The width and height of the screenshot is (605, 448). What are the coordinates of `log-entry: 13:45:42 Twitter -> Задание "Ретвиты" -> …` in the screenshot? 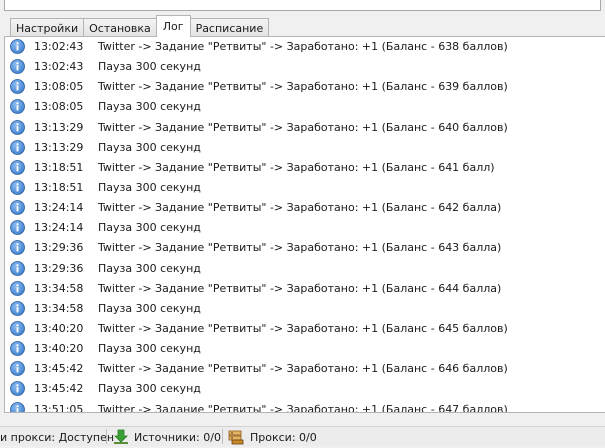 It's located at (305, 369).